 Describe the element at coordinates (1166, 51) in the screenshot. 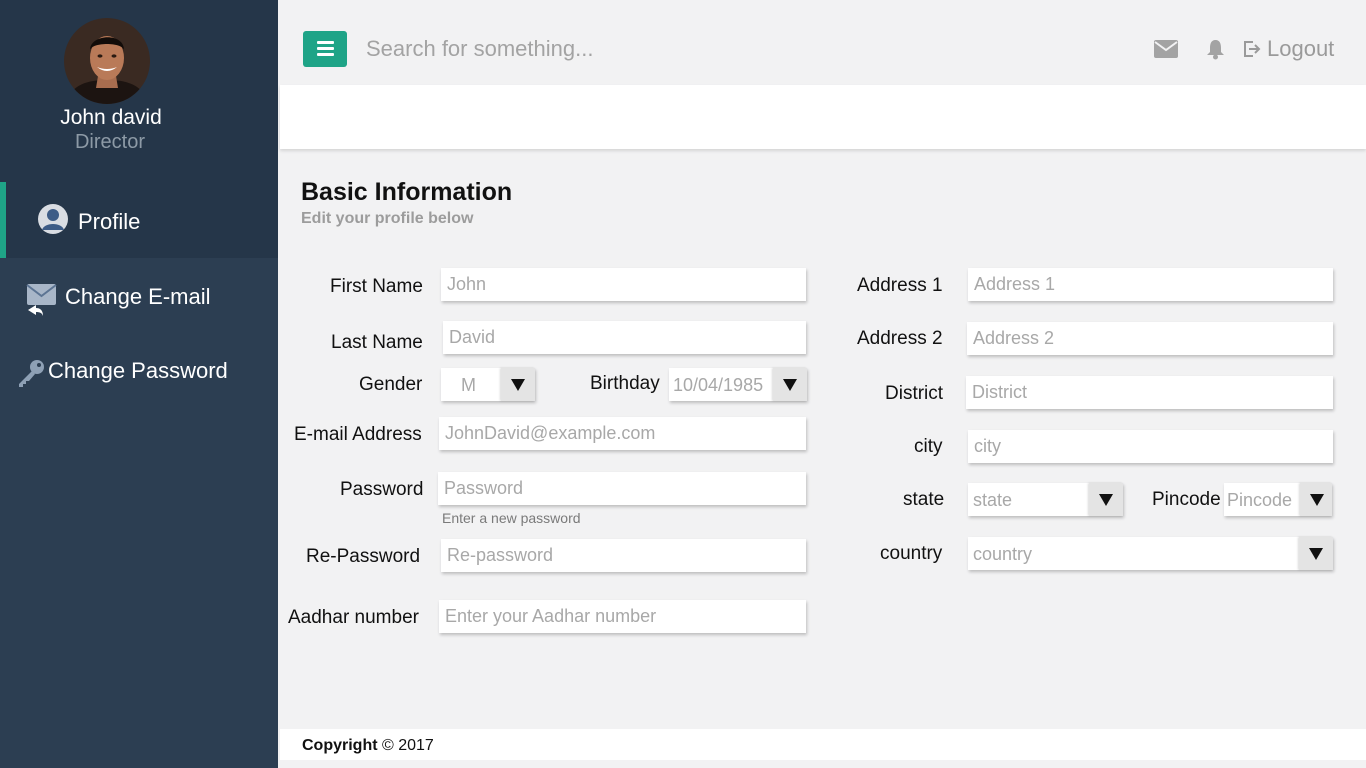

I see `envelope-icon` at that location.